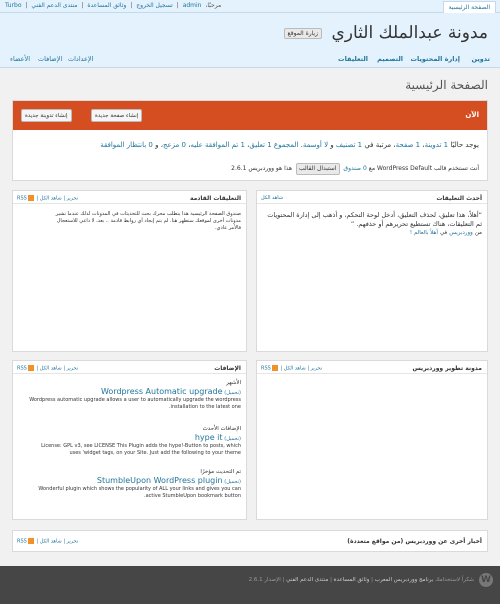 Image resolution: width=500 pixels, height=604 pixels. I want to click on howdy-label: مرحبًا،, so click(213, 5).